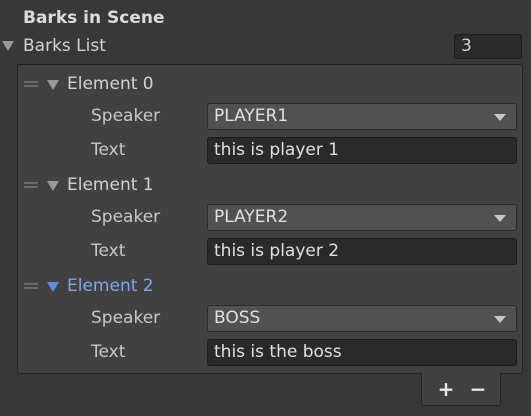 The width and height of the screenshot is (531, 416). Describe the element at coordinates (478, 389) in the screenshot. I see `remove-element-button: −` at that location.